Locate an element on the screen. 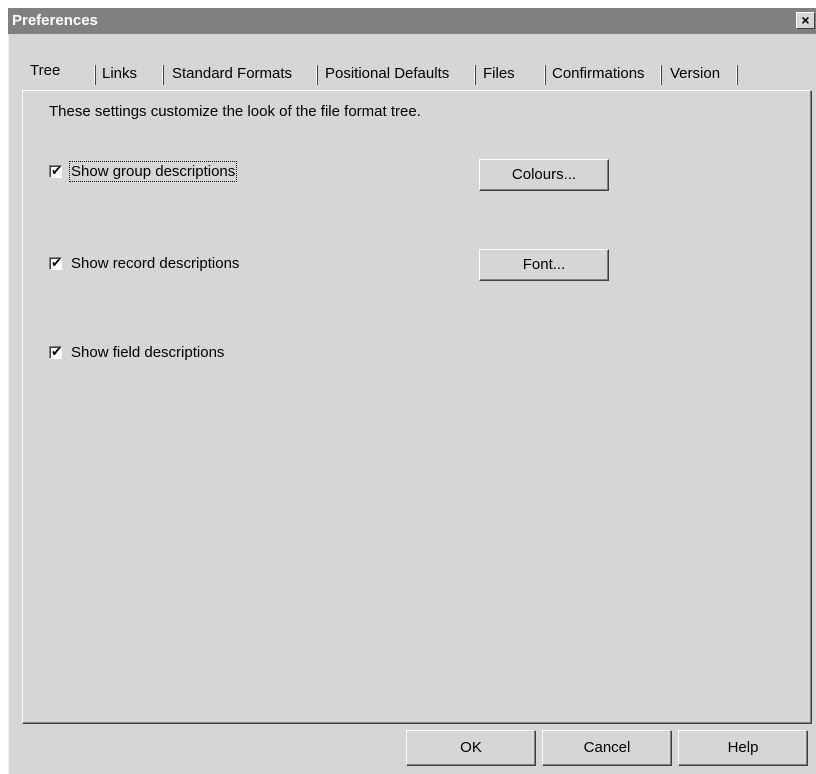  tab-links: Links is located at coordinates (132, 74).